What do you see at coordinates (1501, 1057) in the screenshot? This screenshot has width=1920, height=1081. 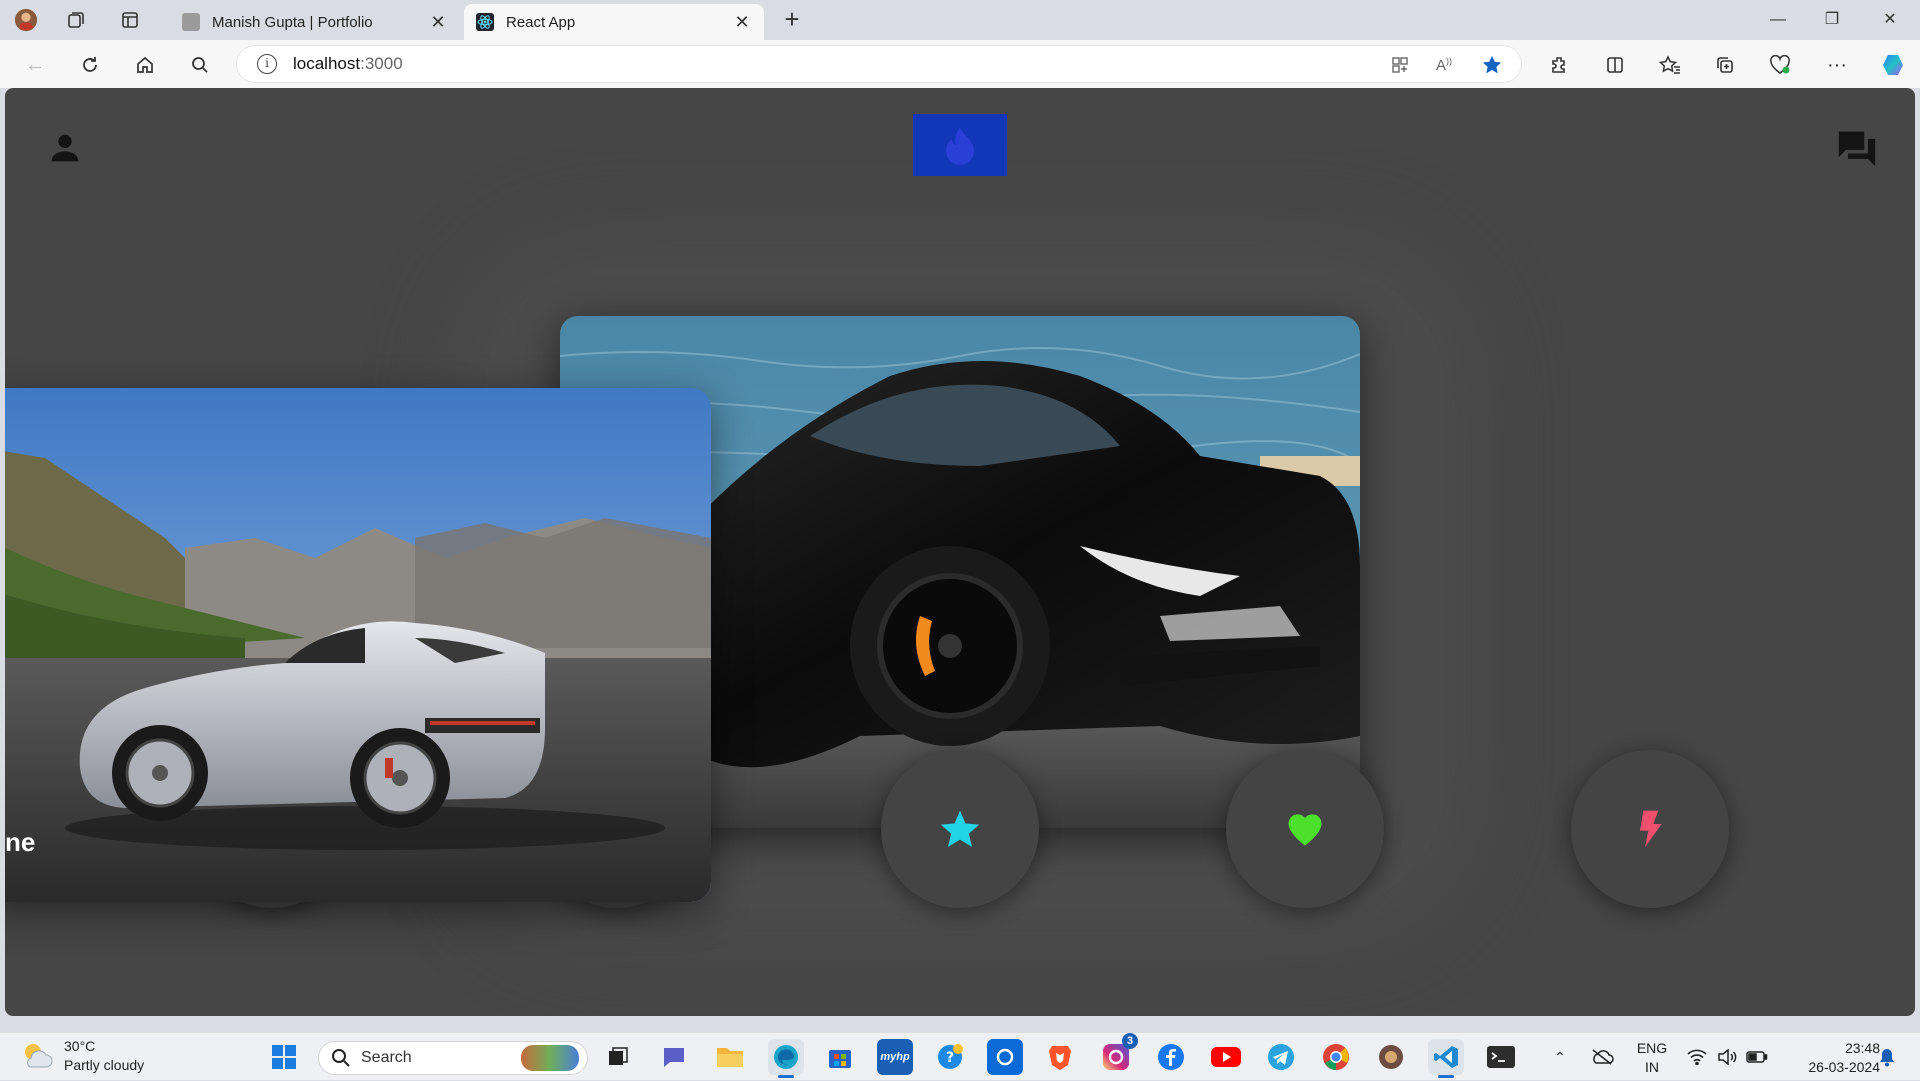 I see `terminal-icon` at bounding box center [1501, 1057].